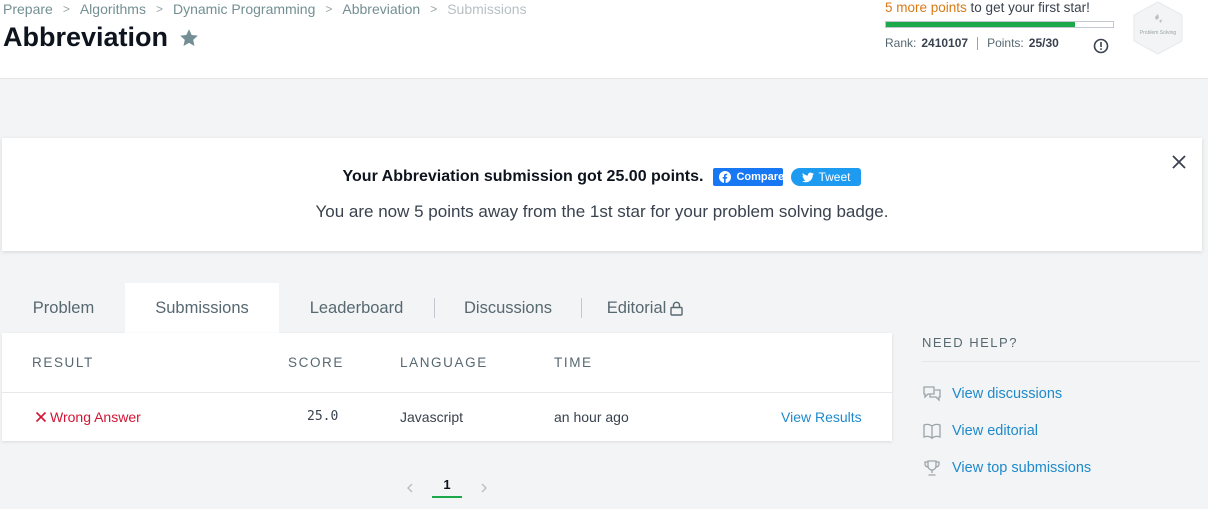  I want to click on view-editorial-label: View editorial, so click(995, 430).